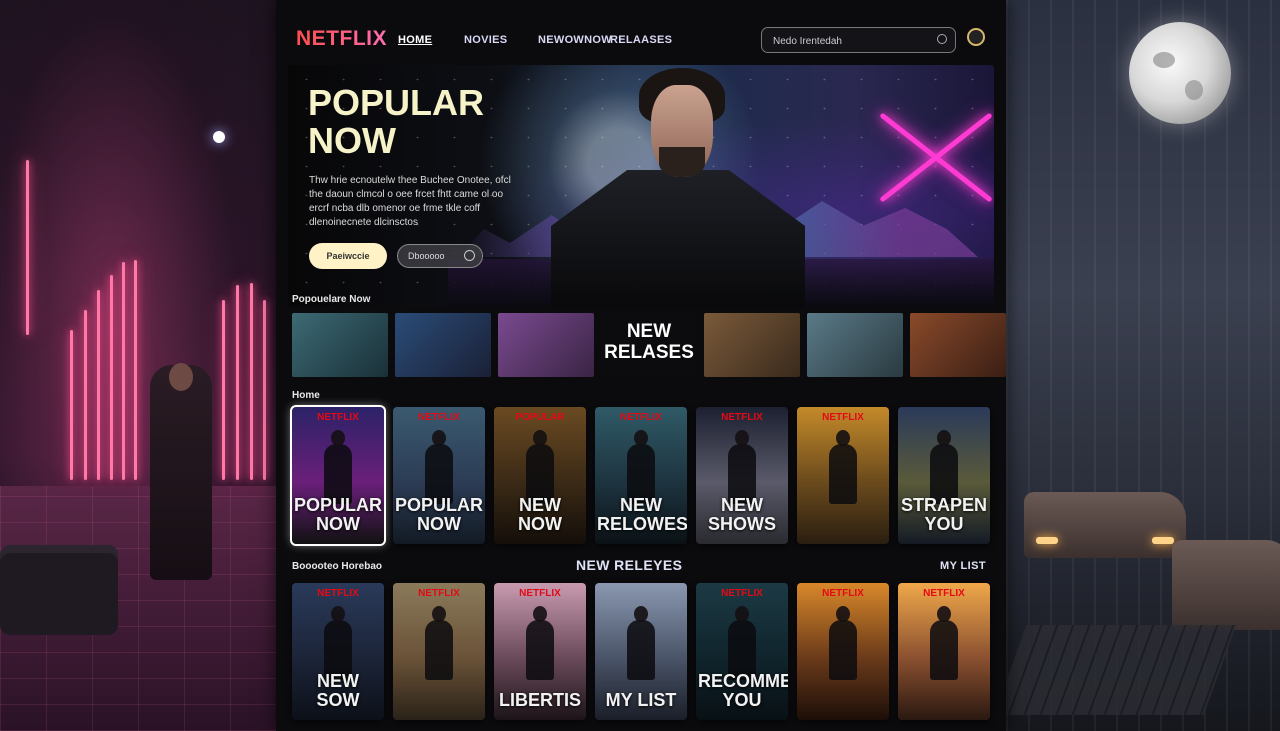 The width and height of the screenshot is (1280, 731). Describe the element at coordinates (1115, 670) in the screenshot. I see `keyboard` at that location.